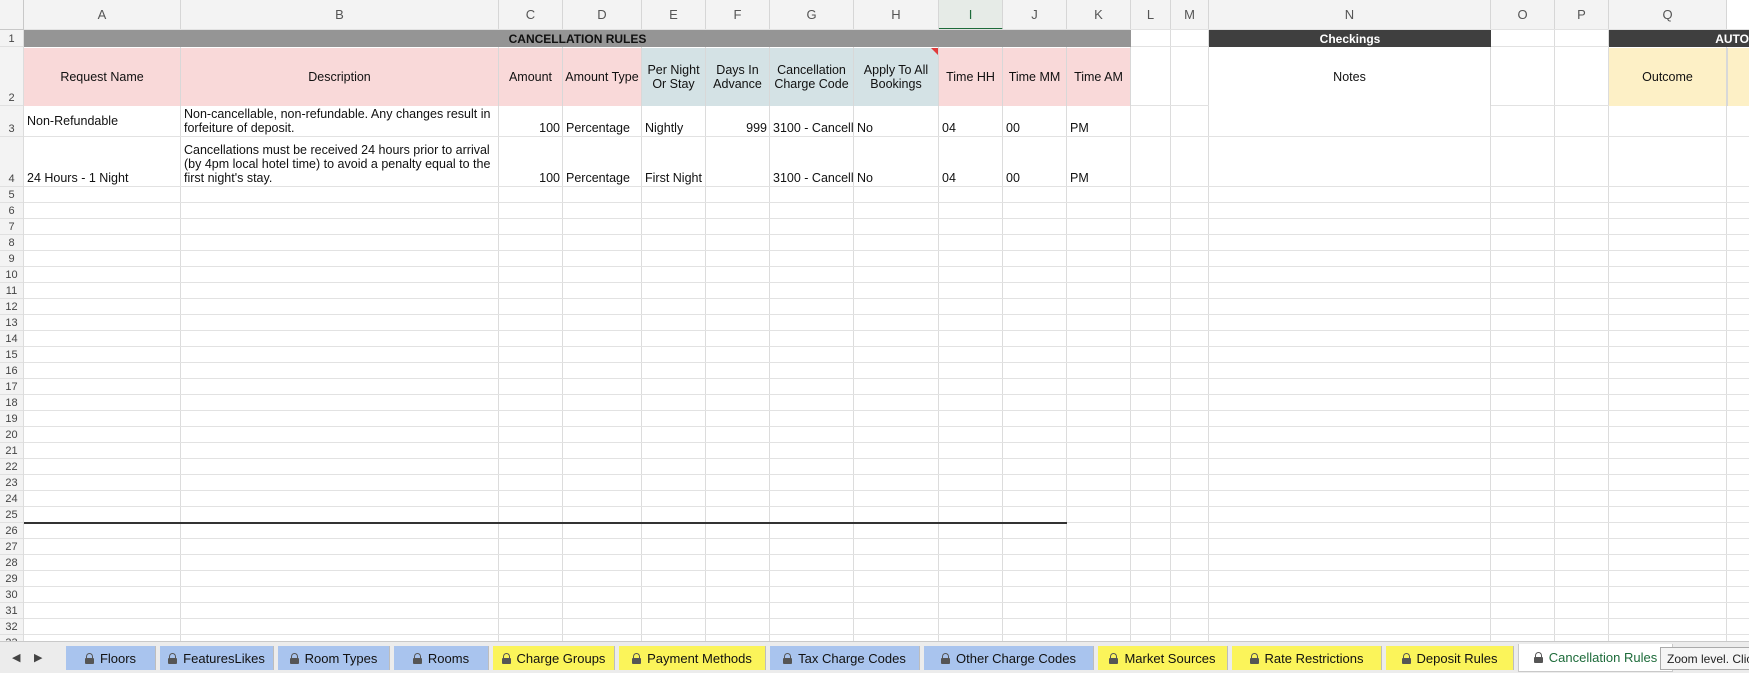 The image size is (1749, 673). Describe the element at coordinates (1163, 658) in the screenshot. I see `sheet-tab-market-sources: Market Sources` at that location.